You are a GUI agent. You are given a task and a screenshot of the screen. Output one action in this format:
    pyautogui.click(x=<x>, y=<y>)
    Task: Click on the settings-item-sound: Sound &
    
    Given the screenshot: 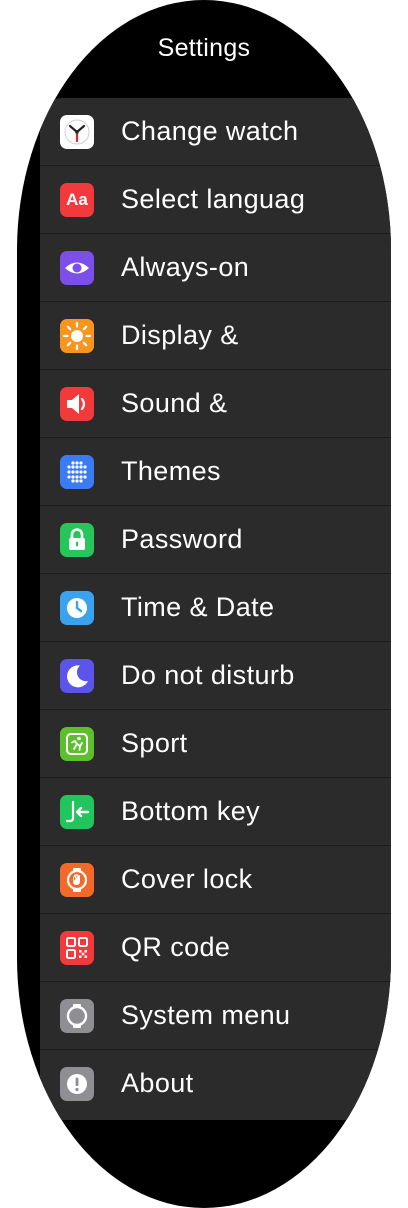 What is the action you would take?
    pyautogui.click(x=215, y=404)
    